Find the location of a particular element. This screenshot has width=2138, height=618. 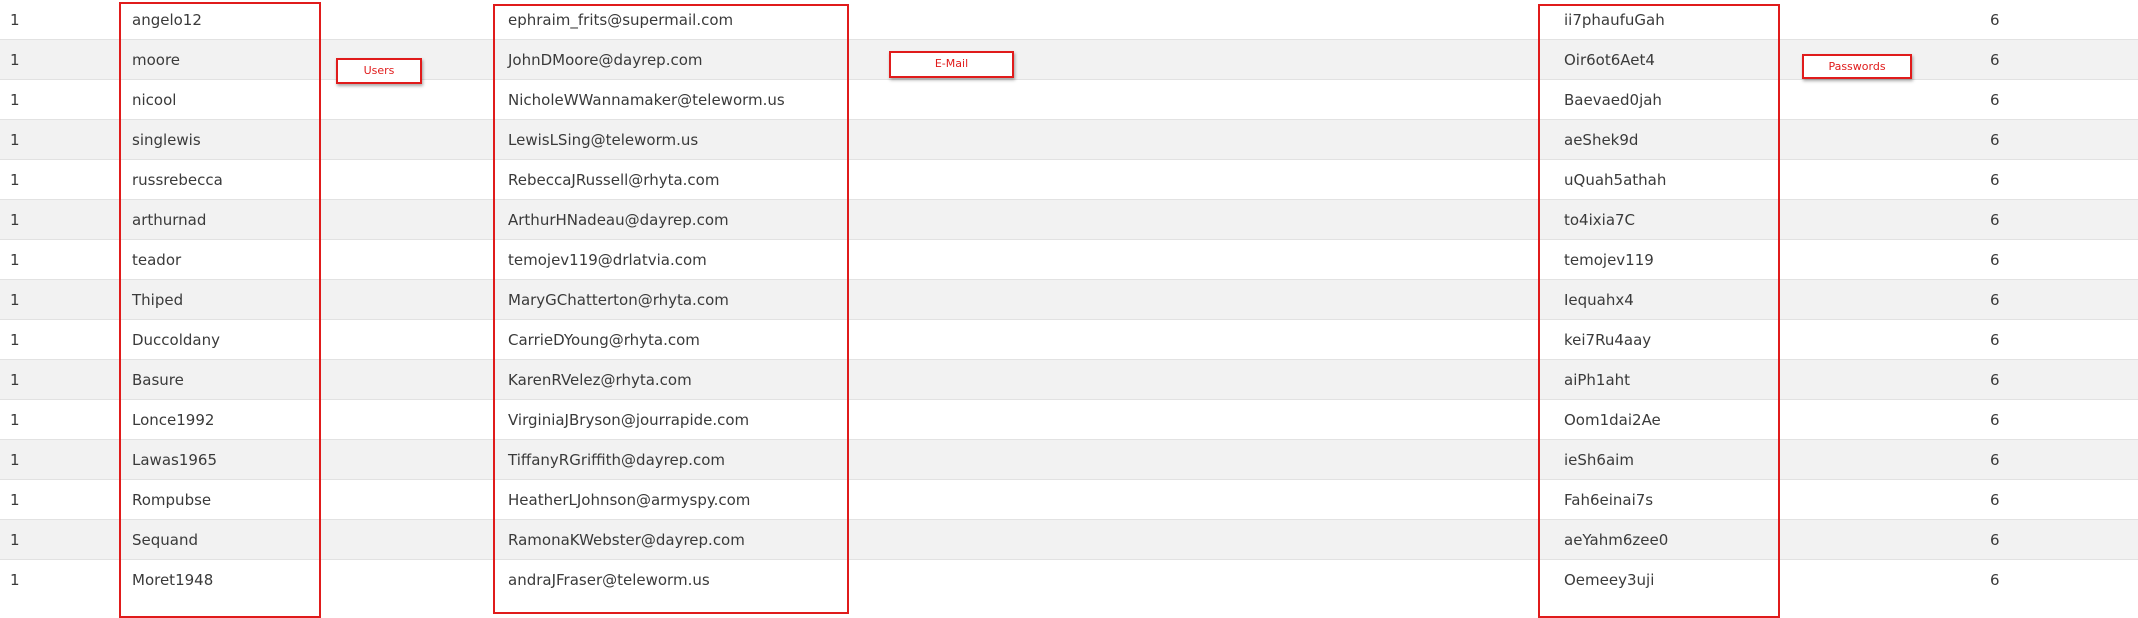

username-cell: Moret1948 is located at coordinates (173, 580).